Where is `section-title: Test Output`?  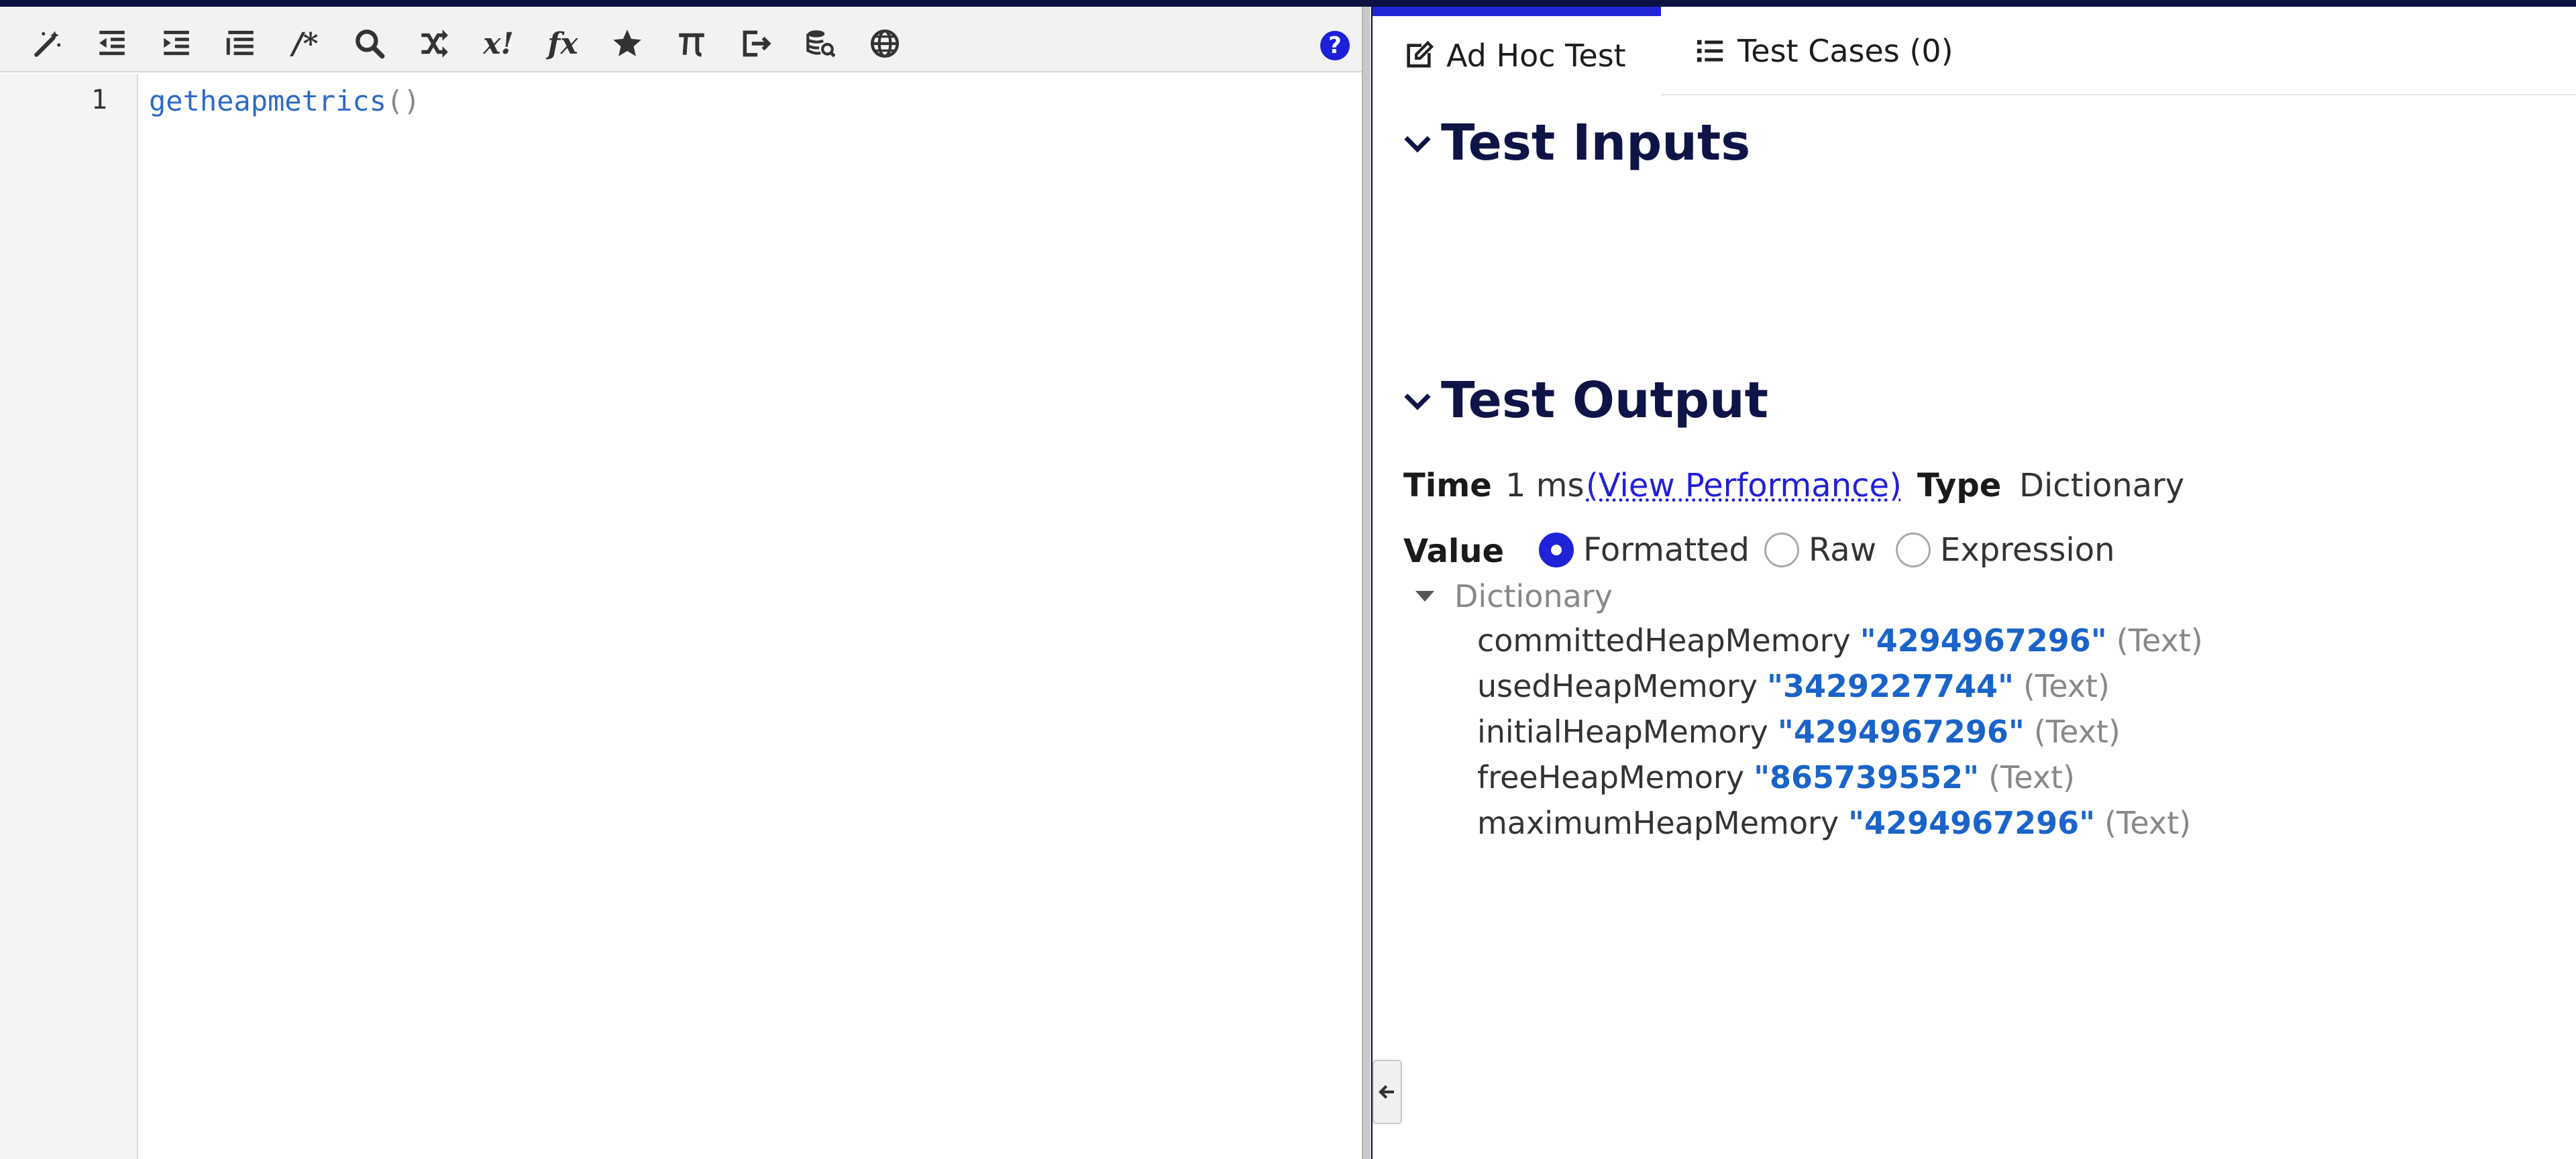
section-title: Test Output is located at coordinates (1605, 400).